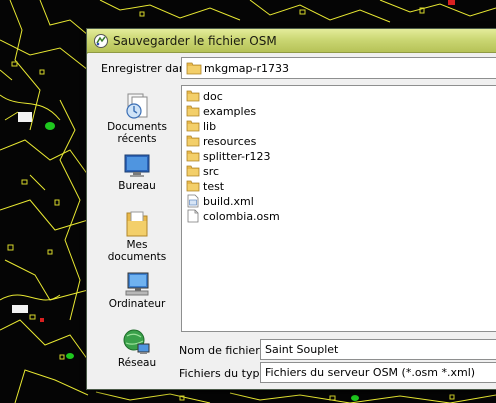  Describe the element at coordinates (195, 41) in the screenshot. I see `window-title: Sauvegarder le fichier OSM` at that location.